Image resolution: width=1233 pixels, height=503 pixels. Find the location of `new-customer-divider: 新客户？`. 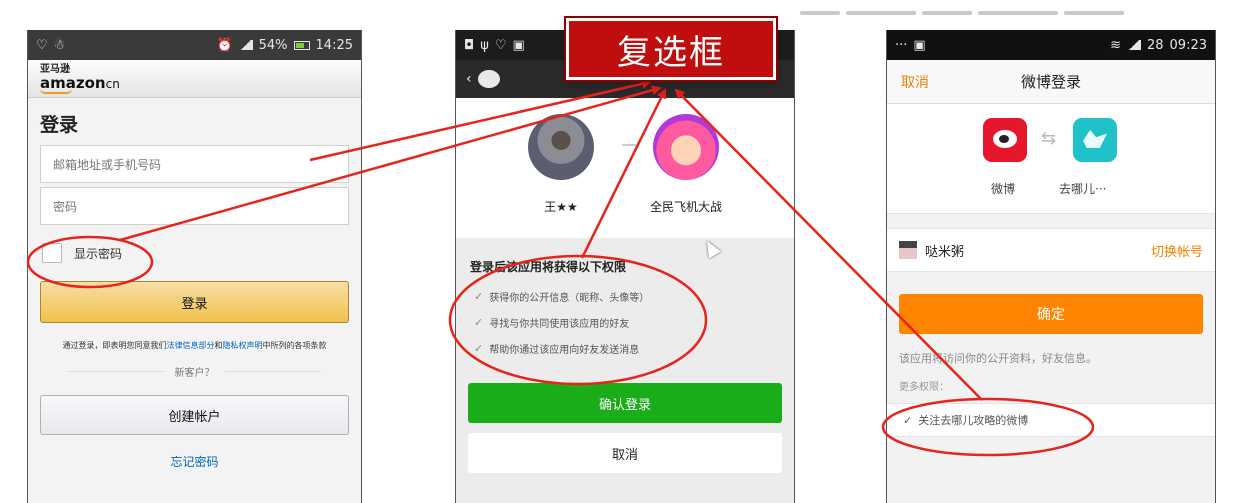

new-customer-divider: 新客户？ is located at coordinates (194, 371).